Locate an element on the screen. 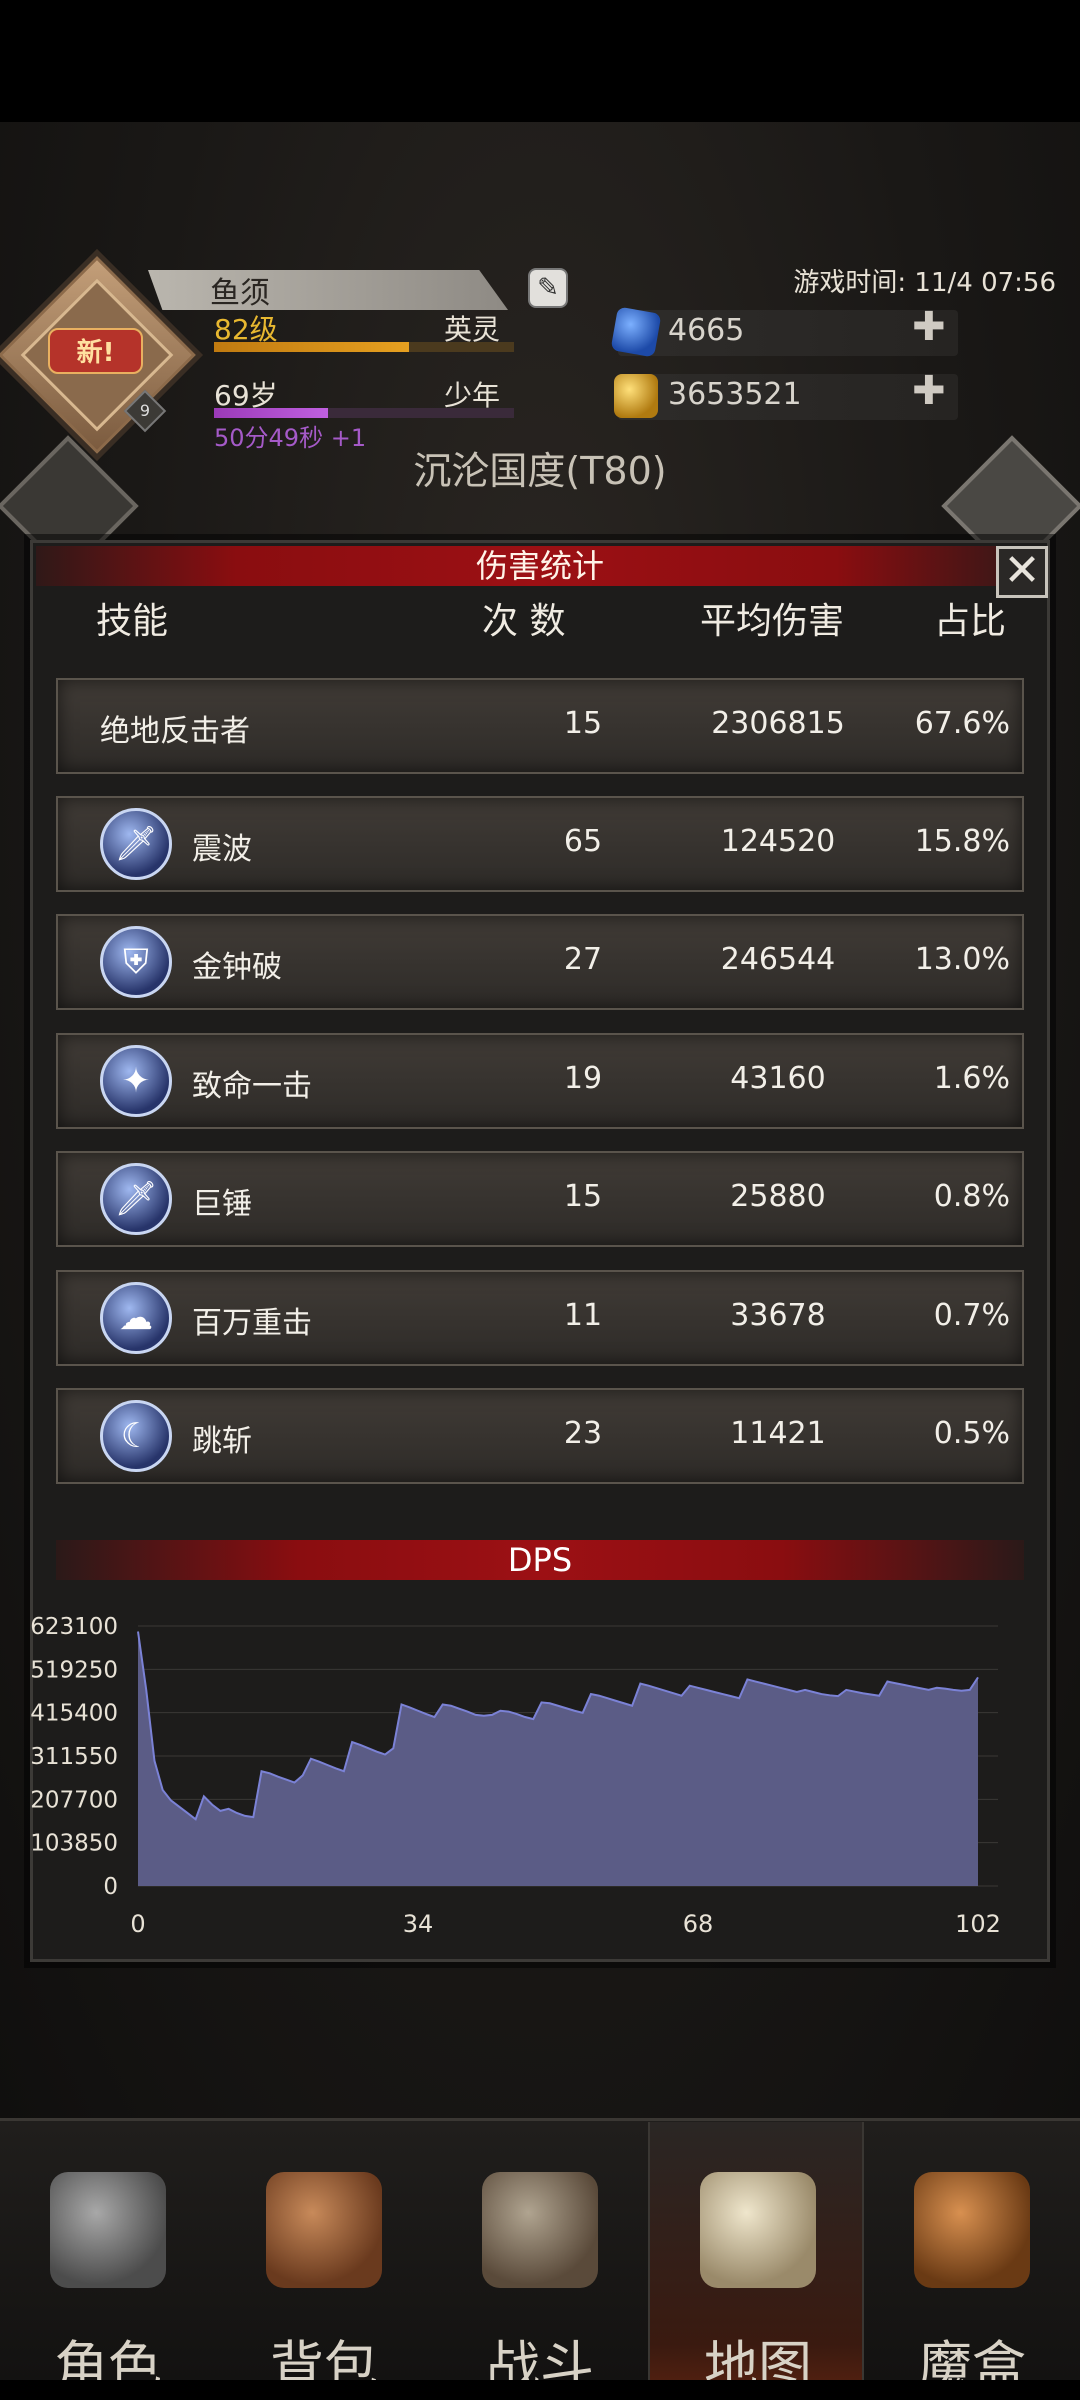  skill-avg-damage: 246544 is located at coordinates (778, 959).